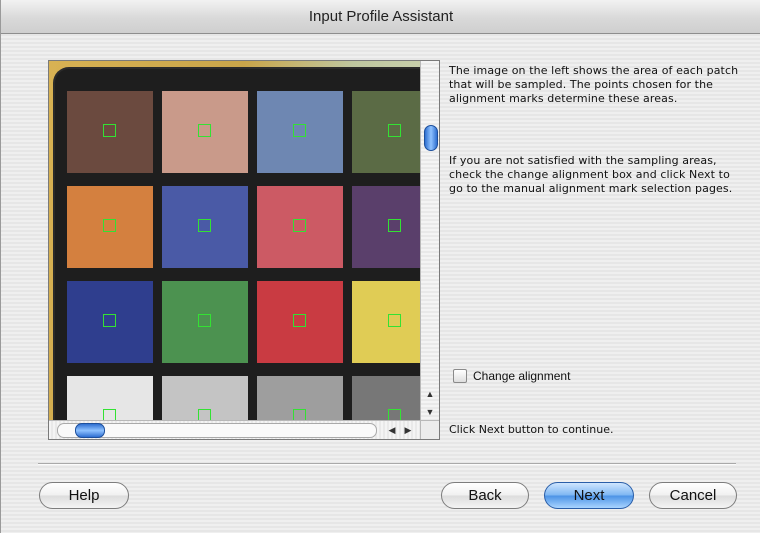  What do you see at coordinates (430, 394) in the screenshot?
I see `scroll-up-arrow-icon: ▲` at bounding box center [430, 394].